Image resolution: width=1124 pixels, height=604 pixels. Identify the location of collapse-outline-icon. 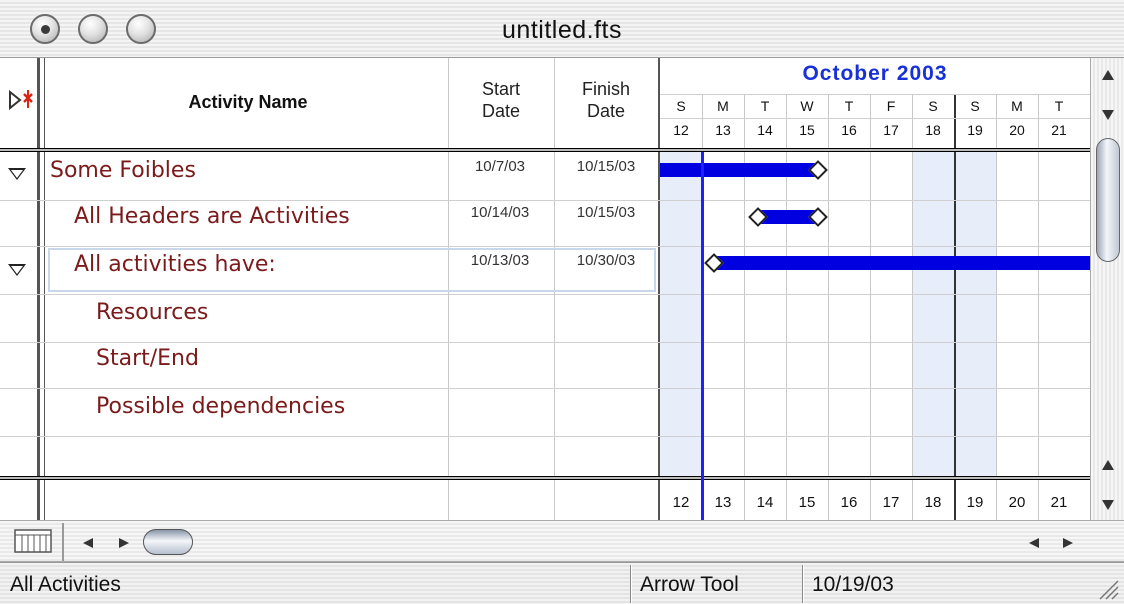
(21, 101).